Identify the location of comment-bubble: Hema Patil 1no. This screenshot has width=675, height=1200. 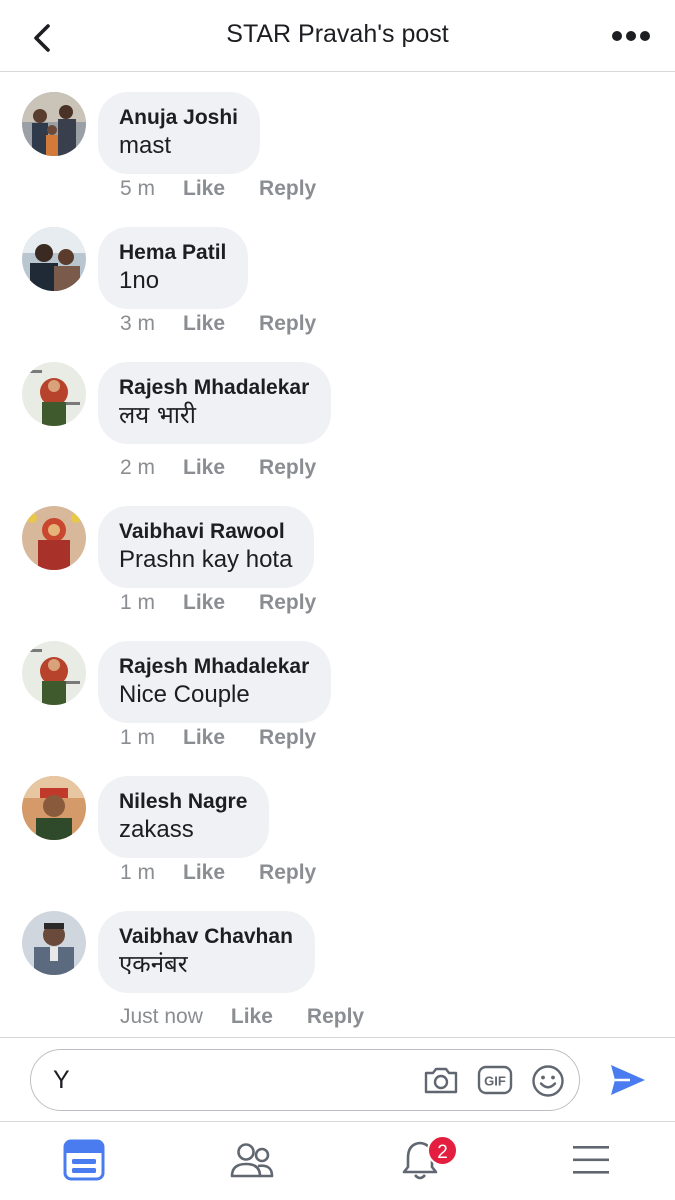
(173, 268).